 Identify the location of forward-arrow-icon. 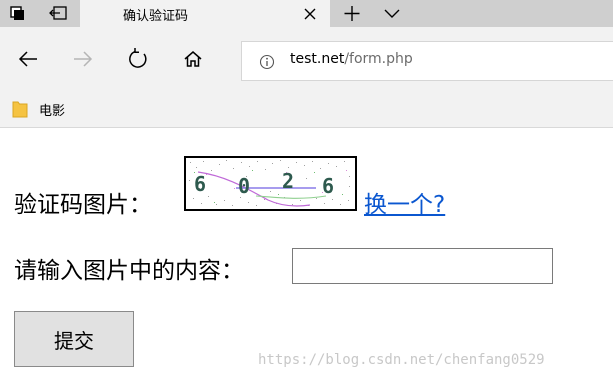
(83, 59).